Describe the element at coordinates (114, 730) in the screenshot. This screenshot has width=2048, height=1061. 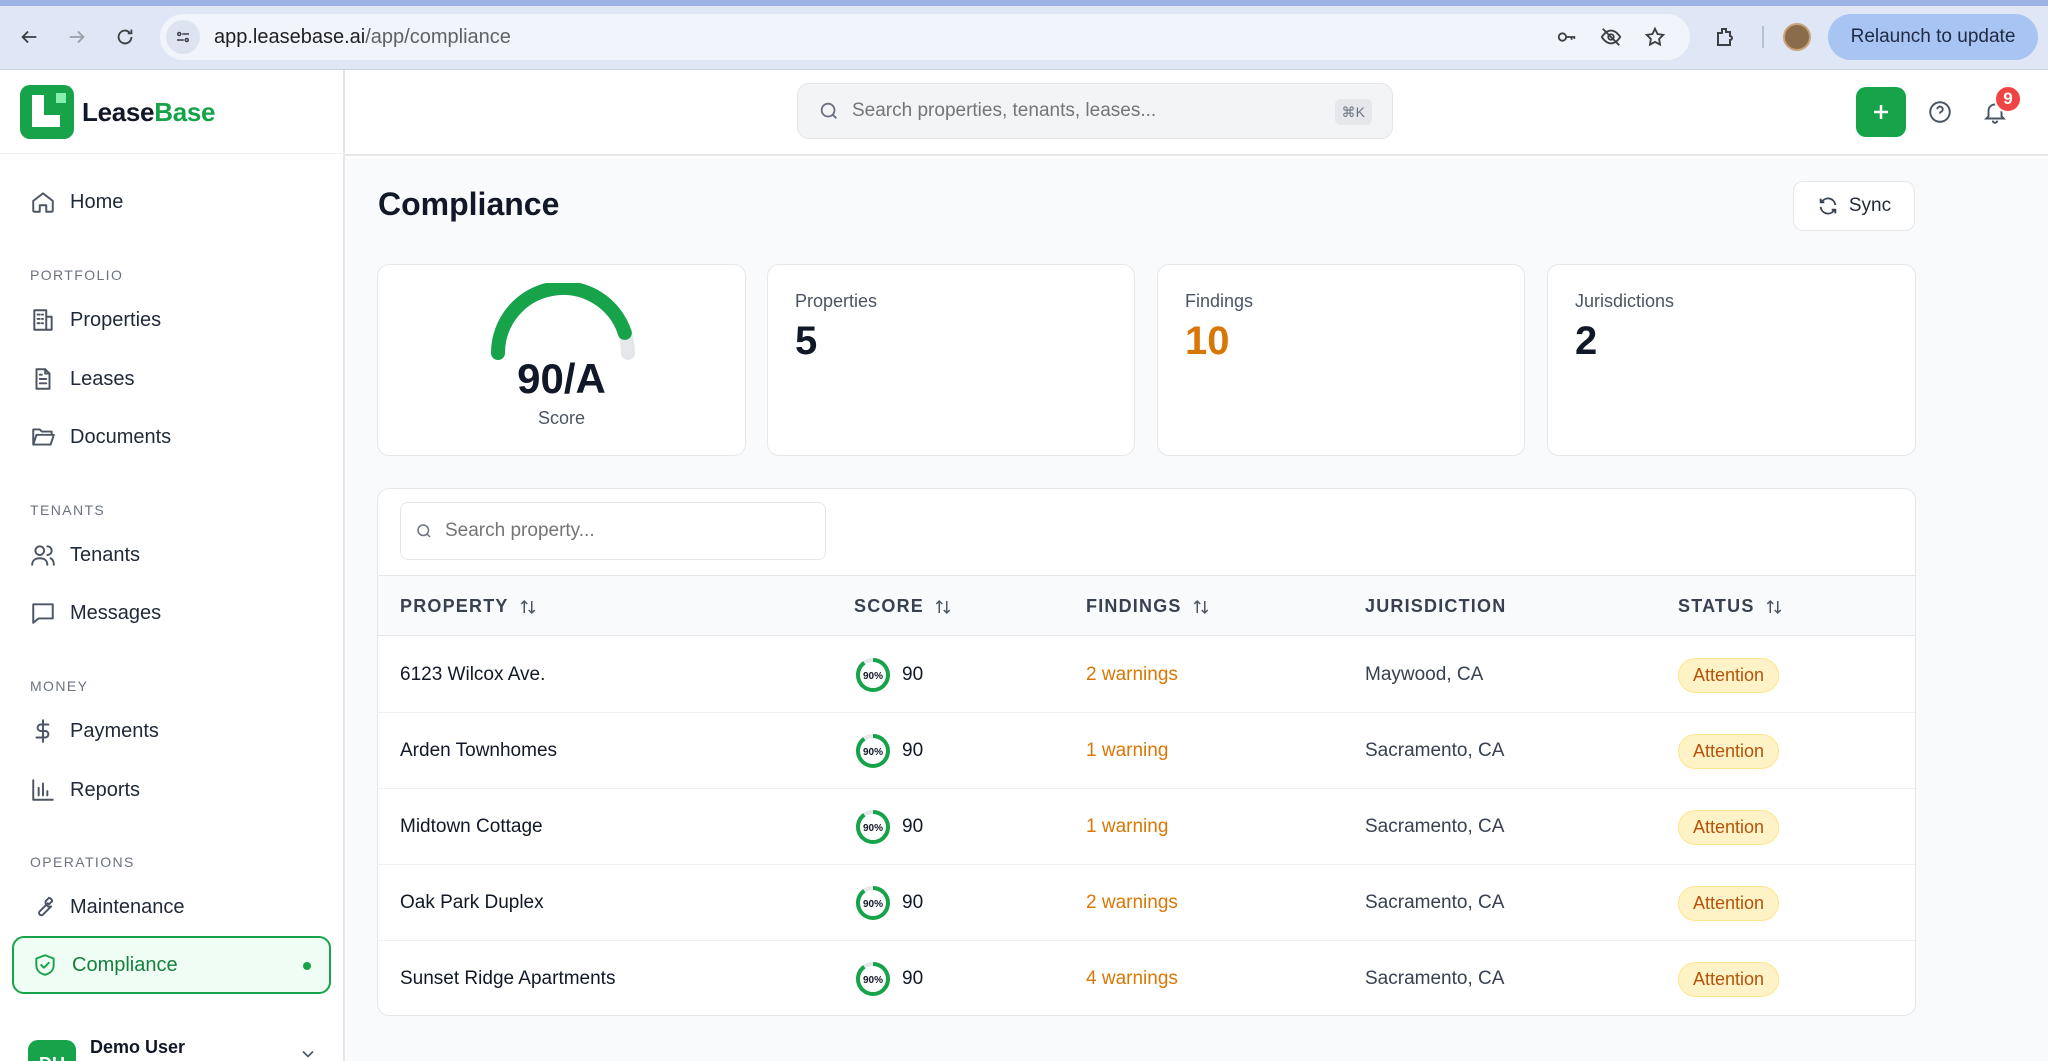
I see `sidebar-item-label: Payments` at that location.